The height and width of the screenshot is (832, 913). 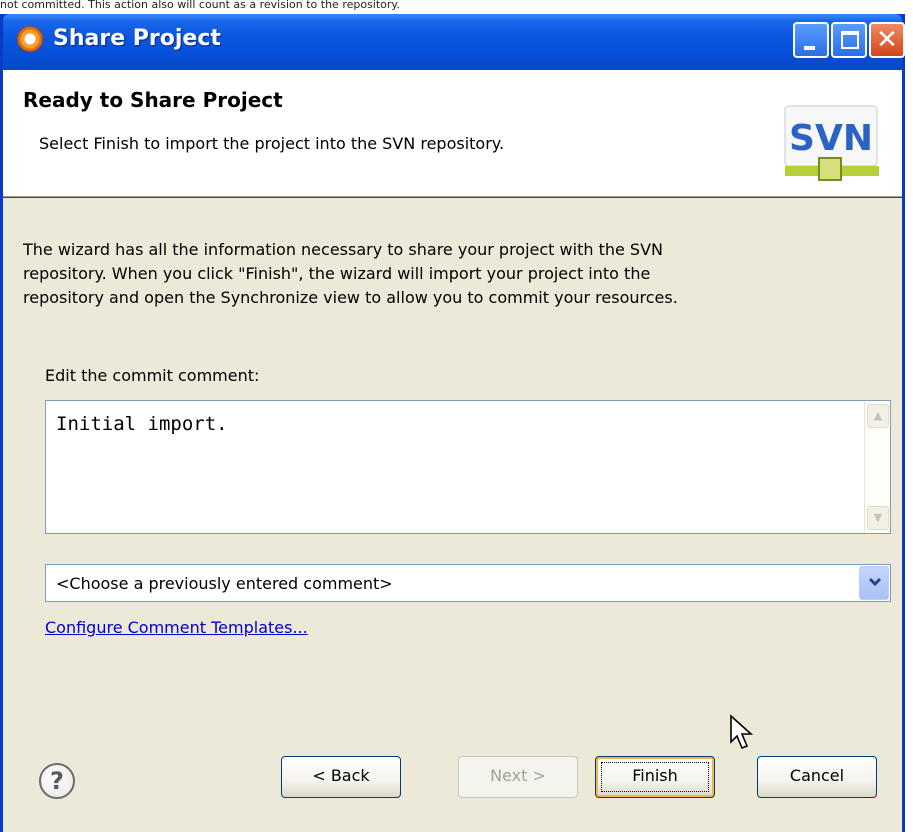 I want to click on svn-logo-icon: SVN, so click(x=831, y=143).